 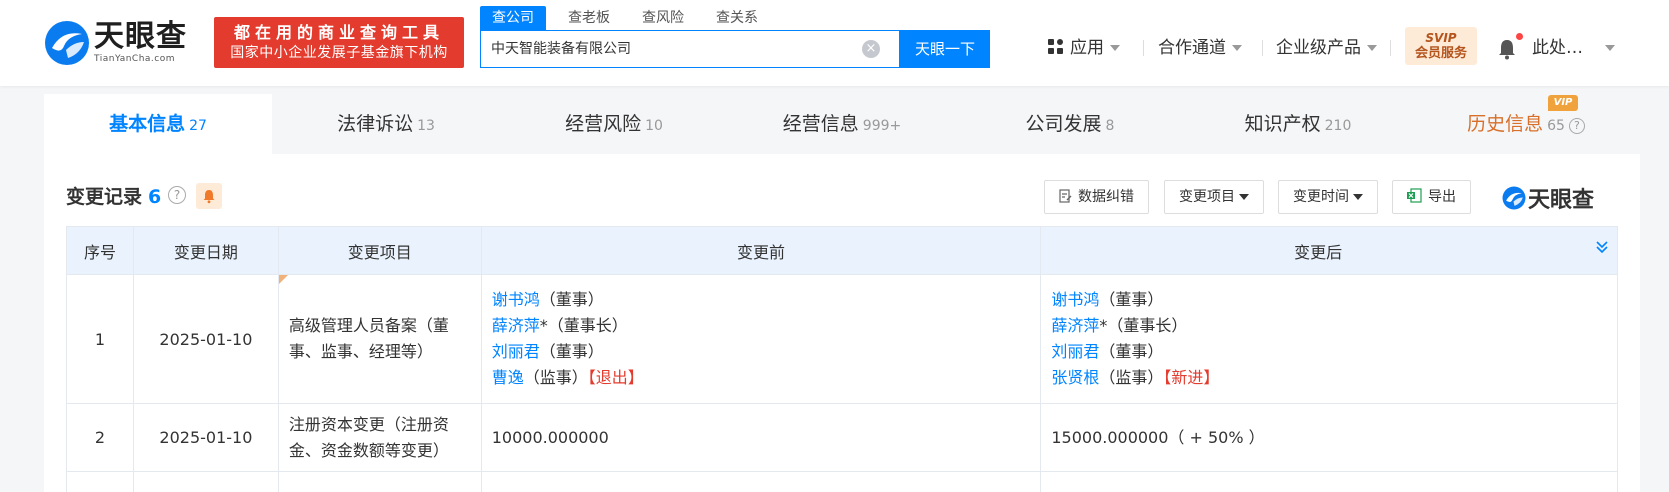 I want to click on brand-logo: 天眼查 TianYanCha.com, so click(x=115, y=43).